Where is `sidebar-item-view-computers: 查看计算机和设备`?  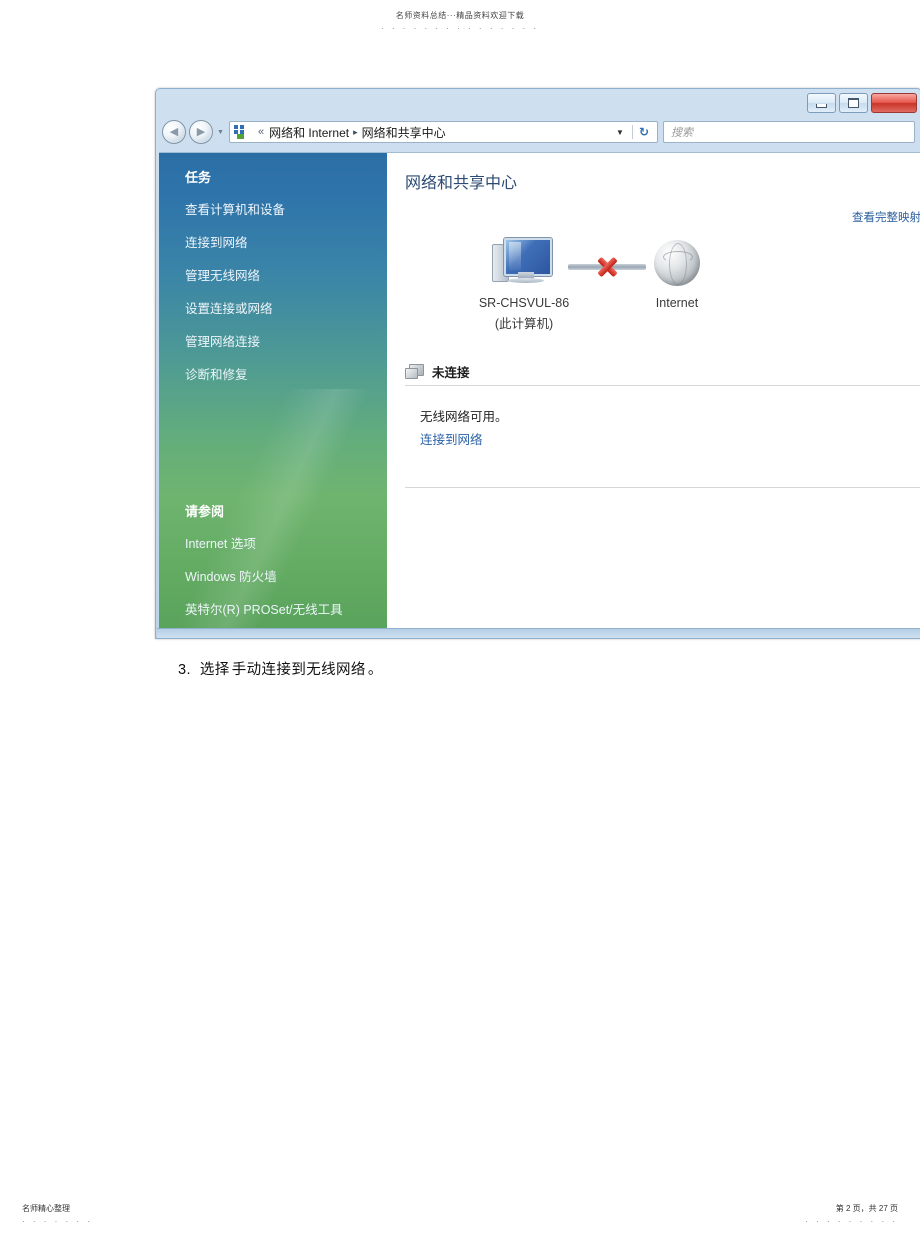
sidebar-item-view-computers: 查看计算机和设备 is located at coordinates (286, 208).